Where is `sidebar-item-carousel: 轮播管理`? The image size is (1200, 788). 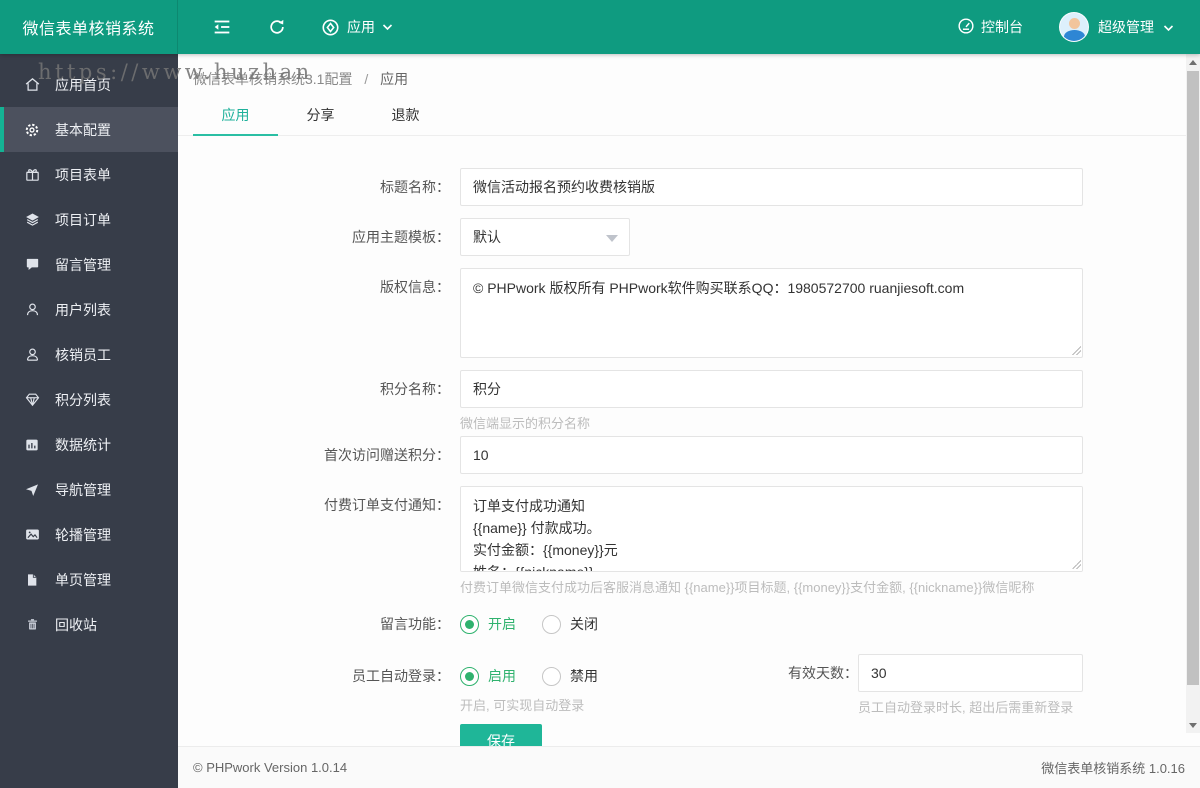 sidebar-item-carousel: 轮播管理 is located at coordinates (89, 534).